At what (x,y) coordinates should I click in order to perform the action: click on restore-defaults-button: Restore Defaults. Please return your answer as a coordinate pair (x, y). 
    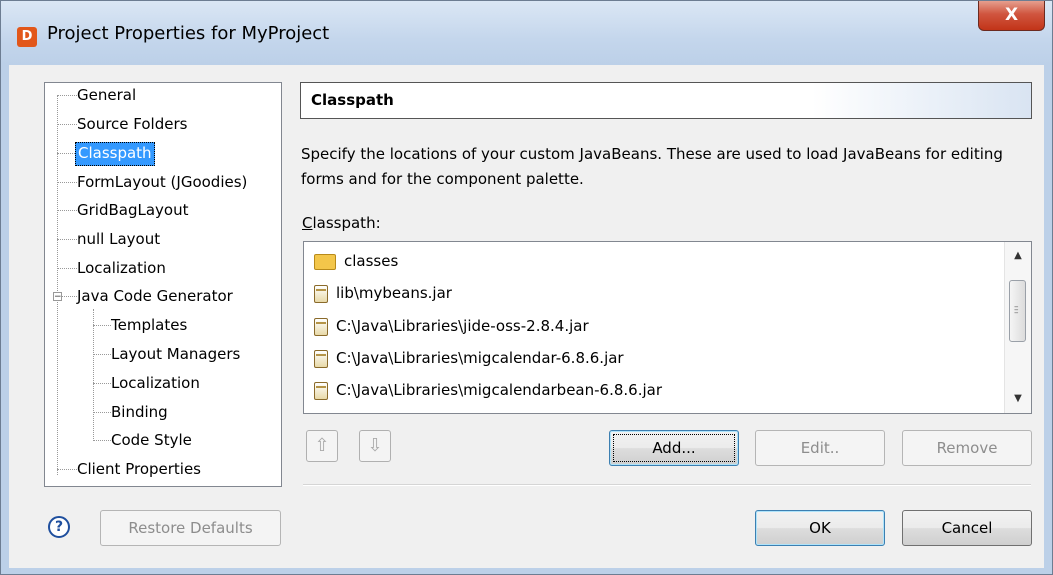
    Looking at the image, I should click on (190, 528).